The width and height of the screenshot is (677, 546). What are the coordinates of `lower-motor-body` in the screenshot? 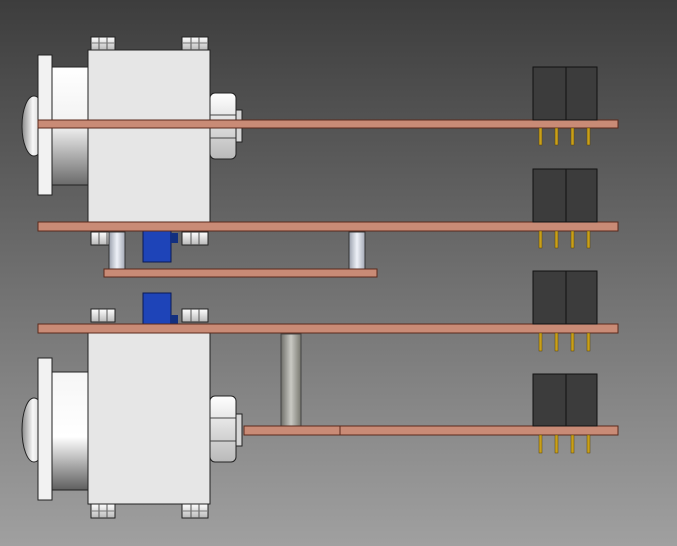 It's located at (149, 418).